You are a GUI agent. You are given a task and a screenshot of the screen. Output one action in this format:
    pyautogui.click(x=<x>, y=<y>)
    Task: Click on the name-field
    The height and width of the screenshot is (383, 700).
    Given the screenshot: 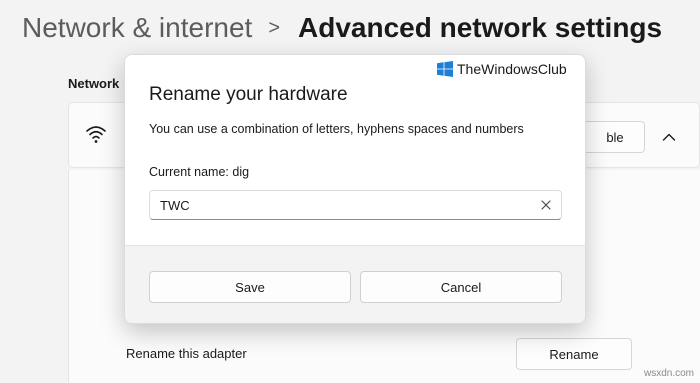 What is the action you would take?
    pyautogui.click(x=355, y=205)
    